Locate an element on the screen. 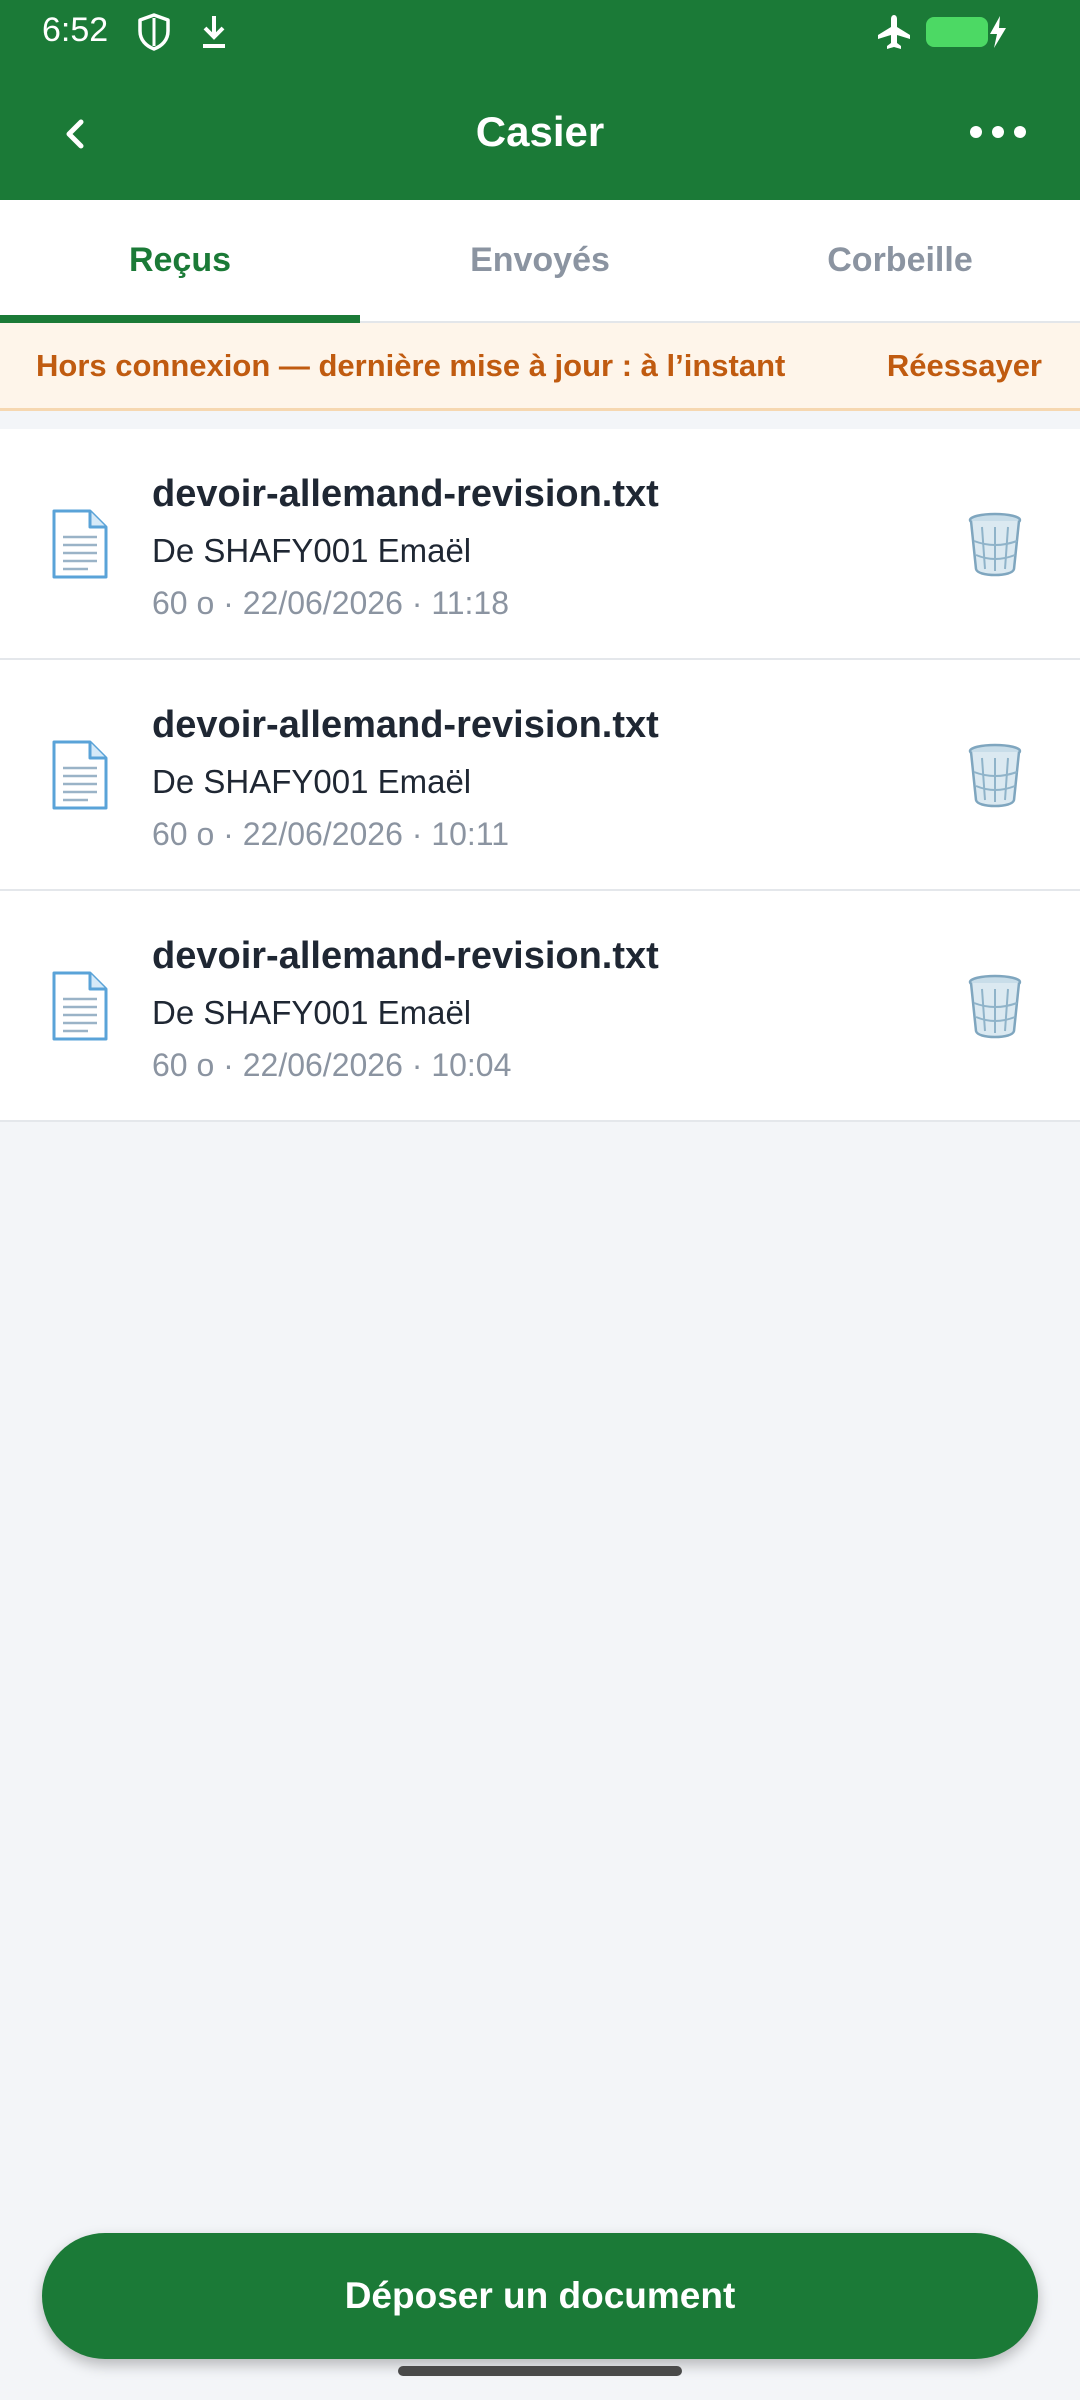  airplane-mode-icon is located at coordinates (892, 32).